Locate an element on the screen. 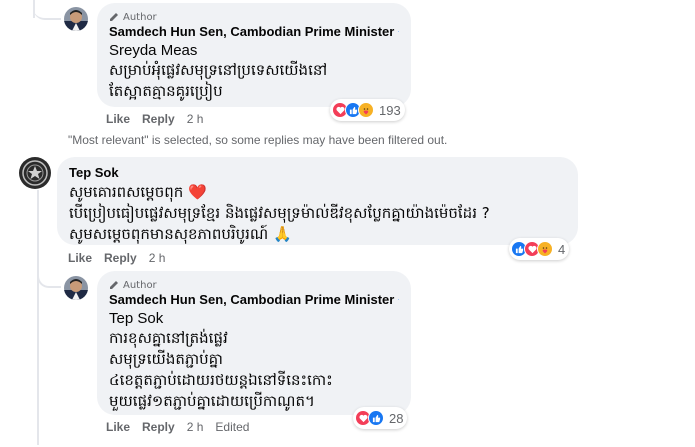 This screenshot has width=695, height=447. comment-actions-3: Like Reply 2 h Edited is located at coordinates (177, 427).